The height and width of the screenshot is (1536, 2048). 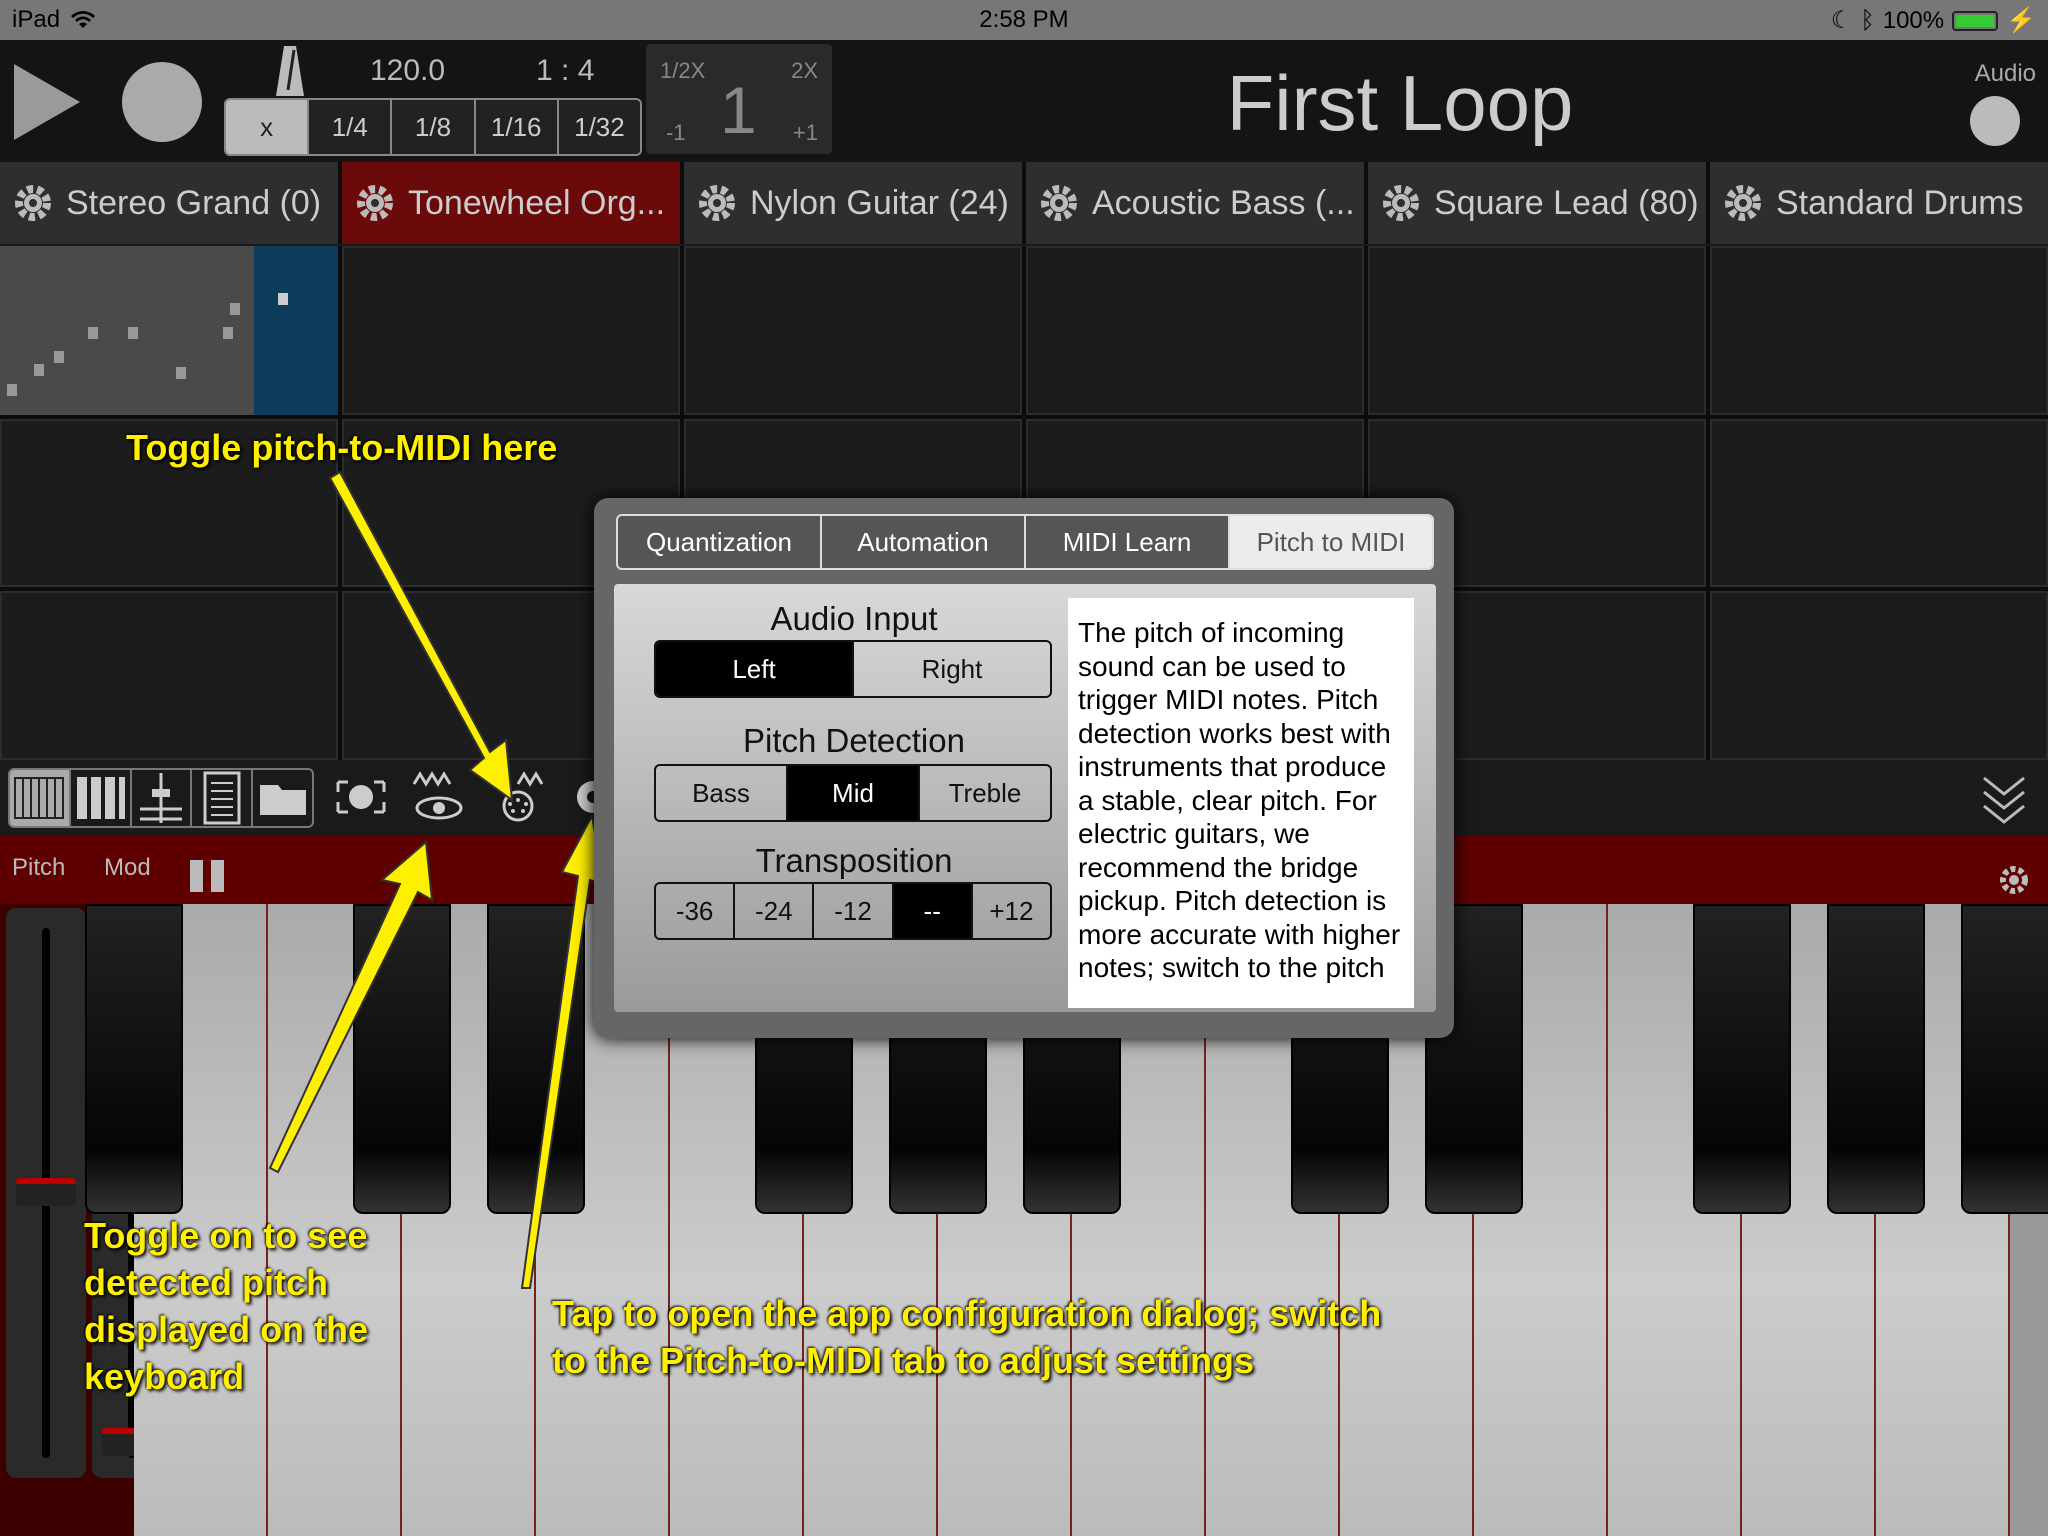 What do you see at coordinates (342, 447) in the screenshot?
I see `annotation-toggle-pitch: Toggle pitch-to-MIDI here` at bounding box center [342, 447].